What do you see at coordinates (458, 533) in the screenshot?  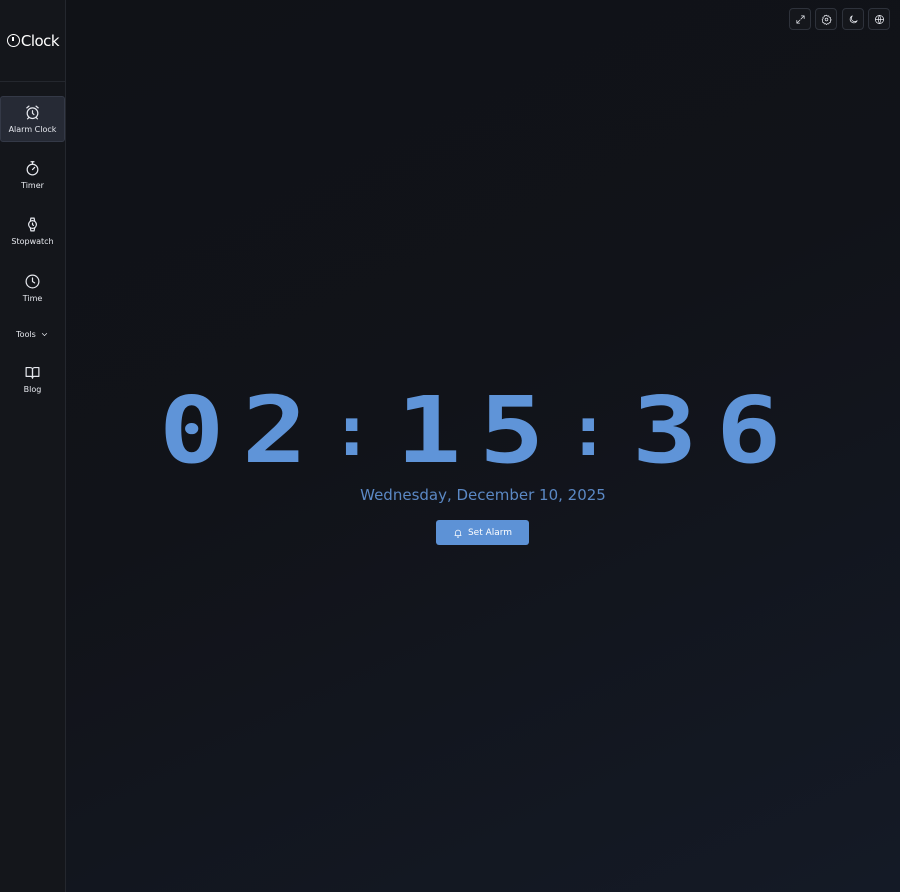 I see `bell-icon` at bounding box center [458, 533].